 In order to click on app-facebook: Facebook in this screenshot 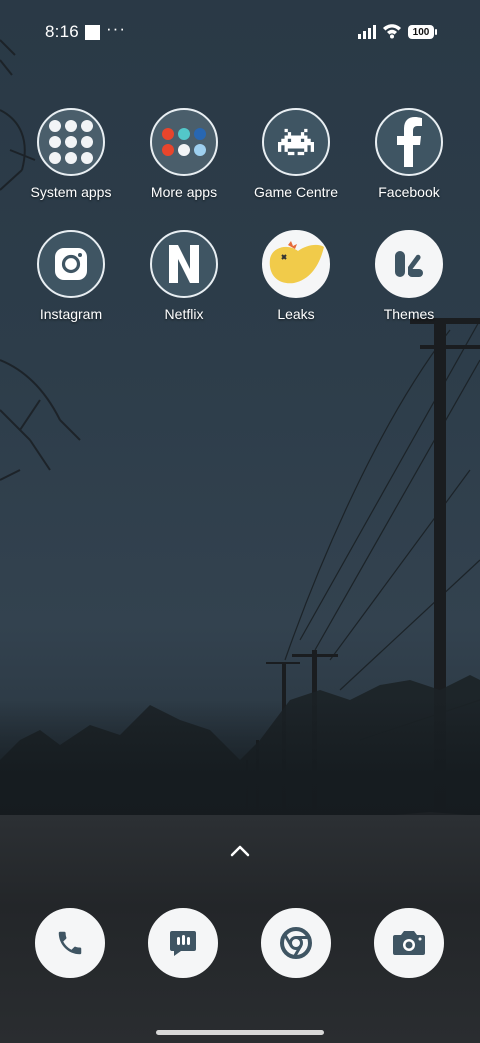, I will do `click(409, 154)`.